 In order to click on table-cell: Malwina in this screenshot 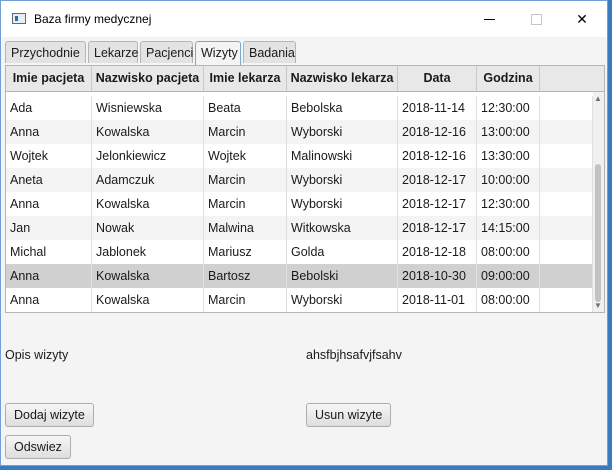, I will do `click(245, 228)`.